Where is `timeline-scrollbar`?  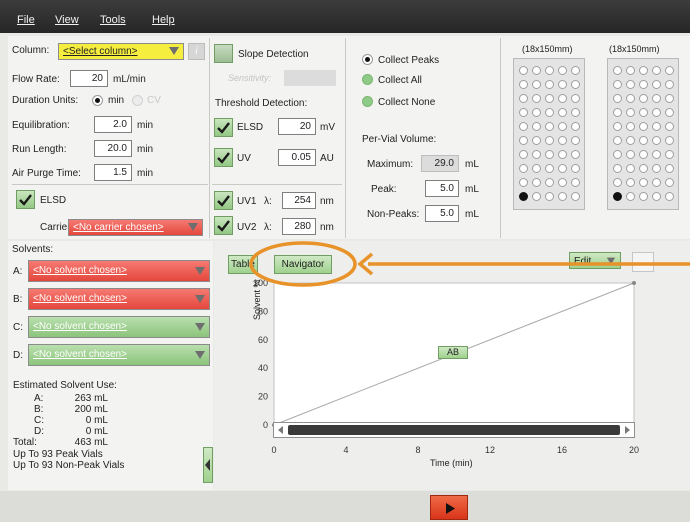 timeline-scrollbar is located at coordinates (454, 430).